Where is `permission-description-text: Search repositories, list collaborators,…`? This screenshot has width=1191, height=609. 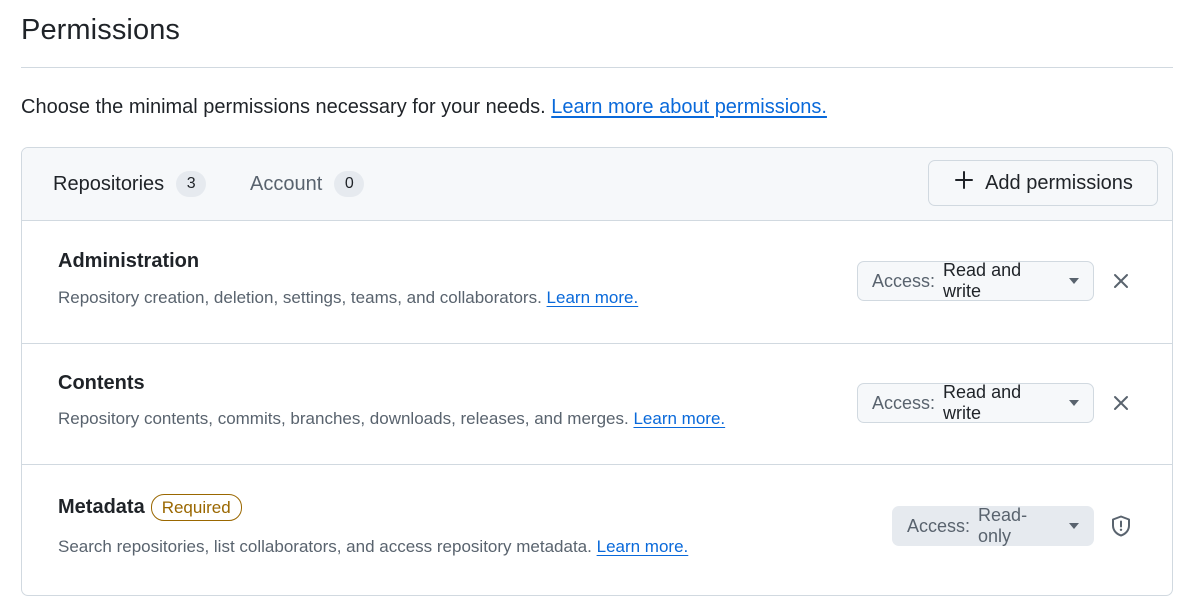 permission-description-text: Search repositories, list collaborators,… is located at coordinates (325, 546).